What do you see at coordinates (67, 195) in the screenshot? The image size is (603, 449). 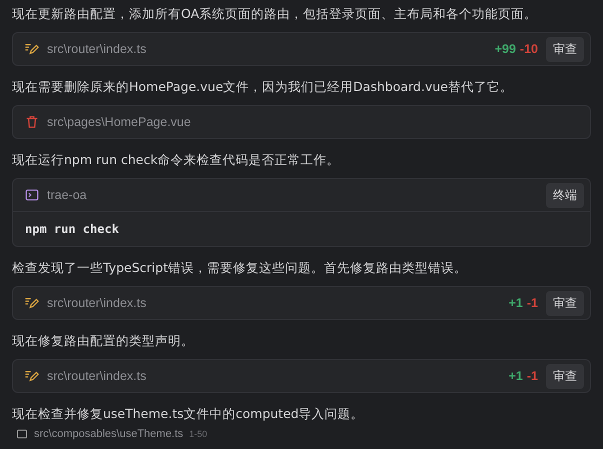 I see `terminal-name: trae-oa` at bounding box center [67, 195].